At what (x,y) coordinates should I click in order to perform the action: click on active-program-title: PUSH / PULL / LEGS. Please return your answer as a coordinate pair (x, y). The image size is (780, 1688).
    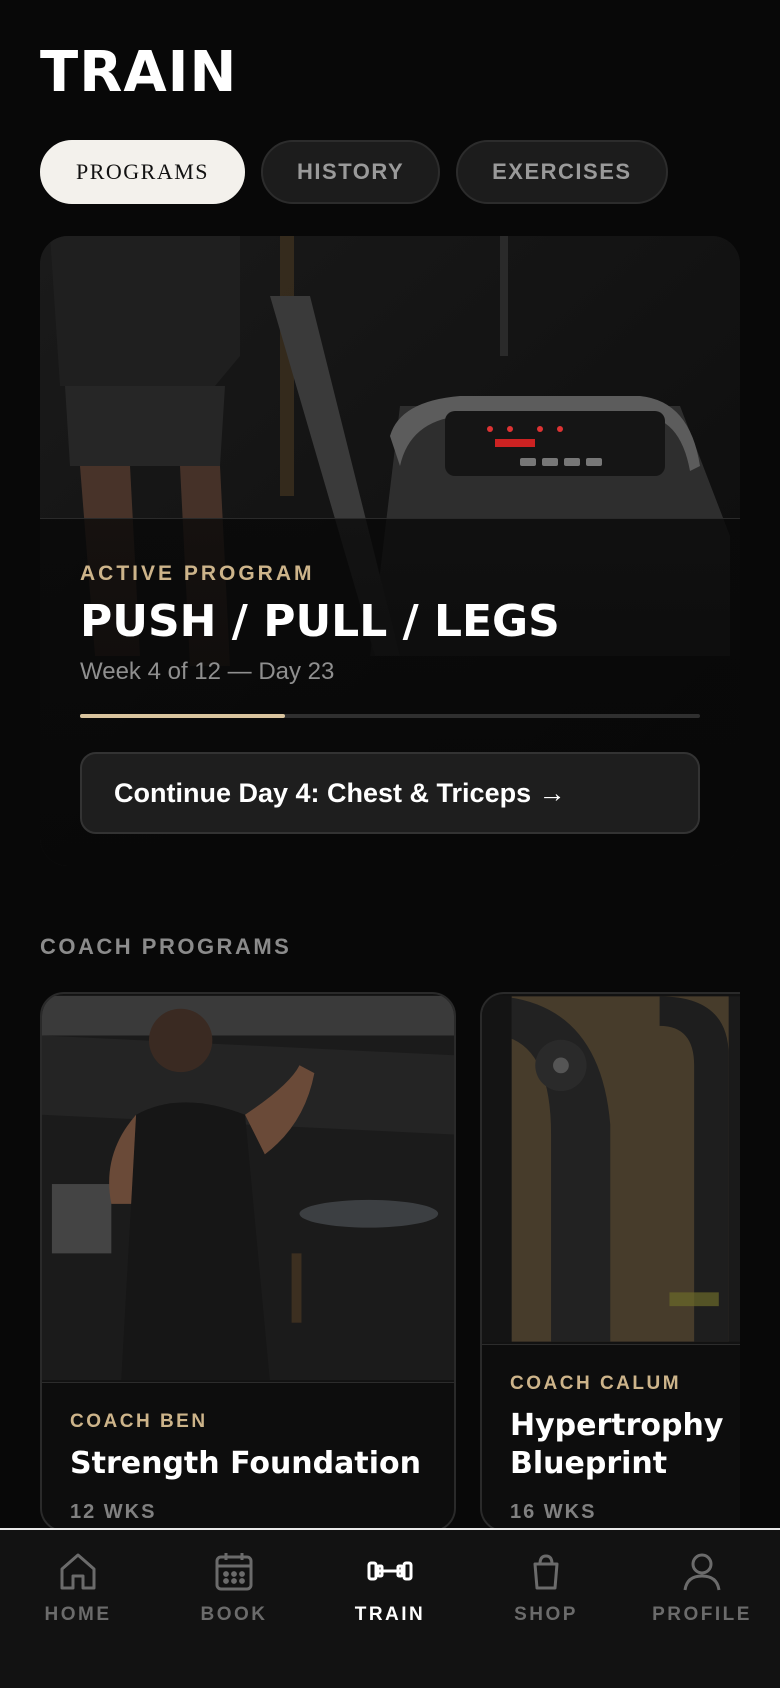
    Looking at the image, I should click on (320, 621).